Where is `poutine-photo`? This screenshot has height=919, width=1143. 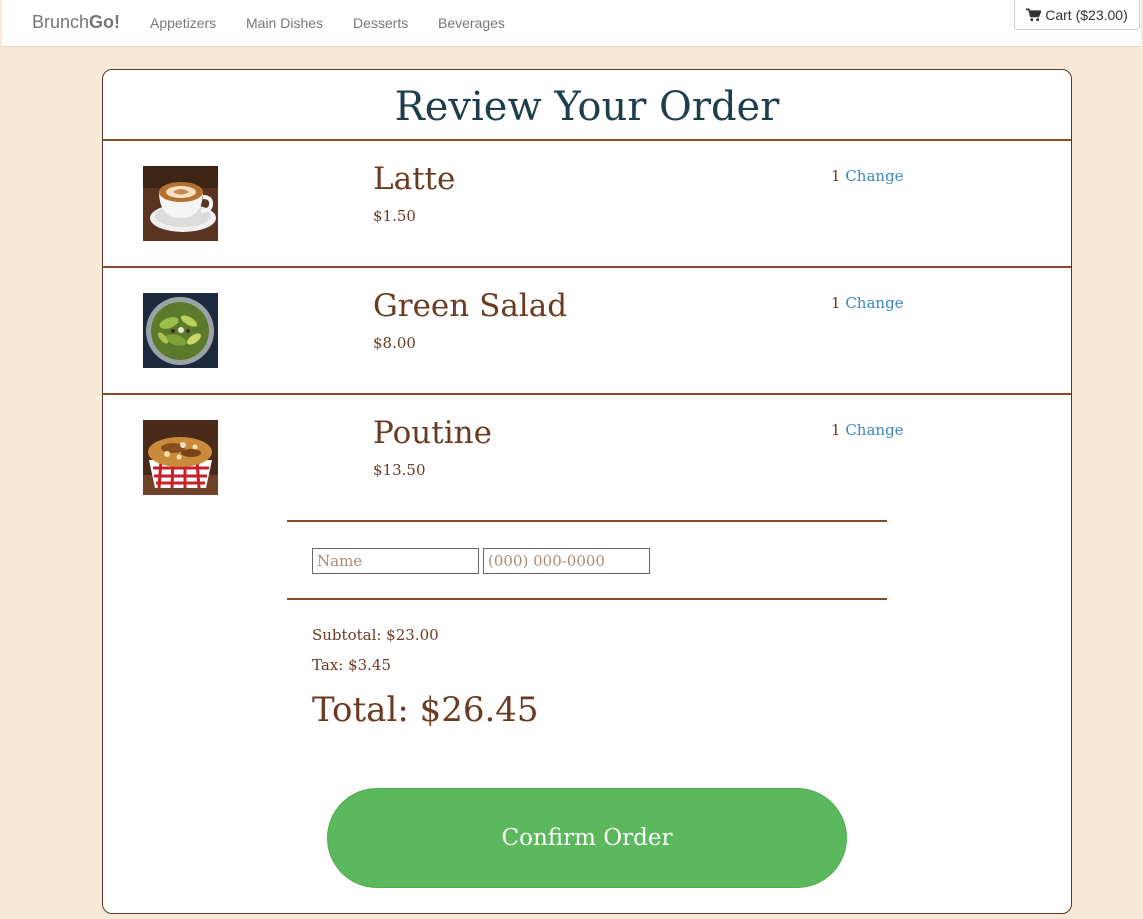 poutine-photo is located at coordinates (180, 457).